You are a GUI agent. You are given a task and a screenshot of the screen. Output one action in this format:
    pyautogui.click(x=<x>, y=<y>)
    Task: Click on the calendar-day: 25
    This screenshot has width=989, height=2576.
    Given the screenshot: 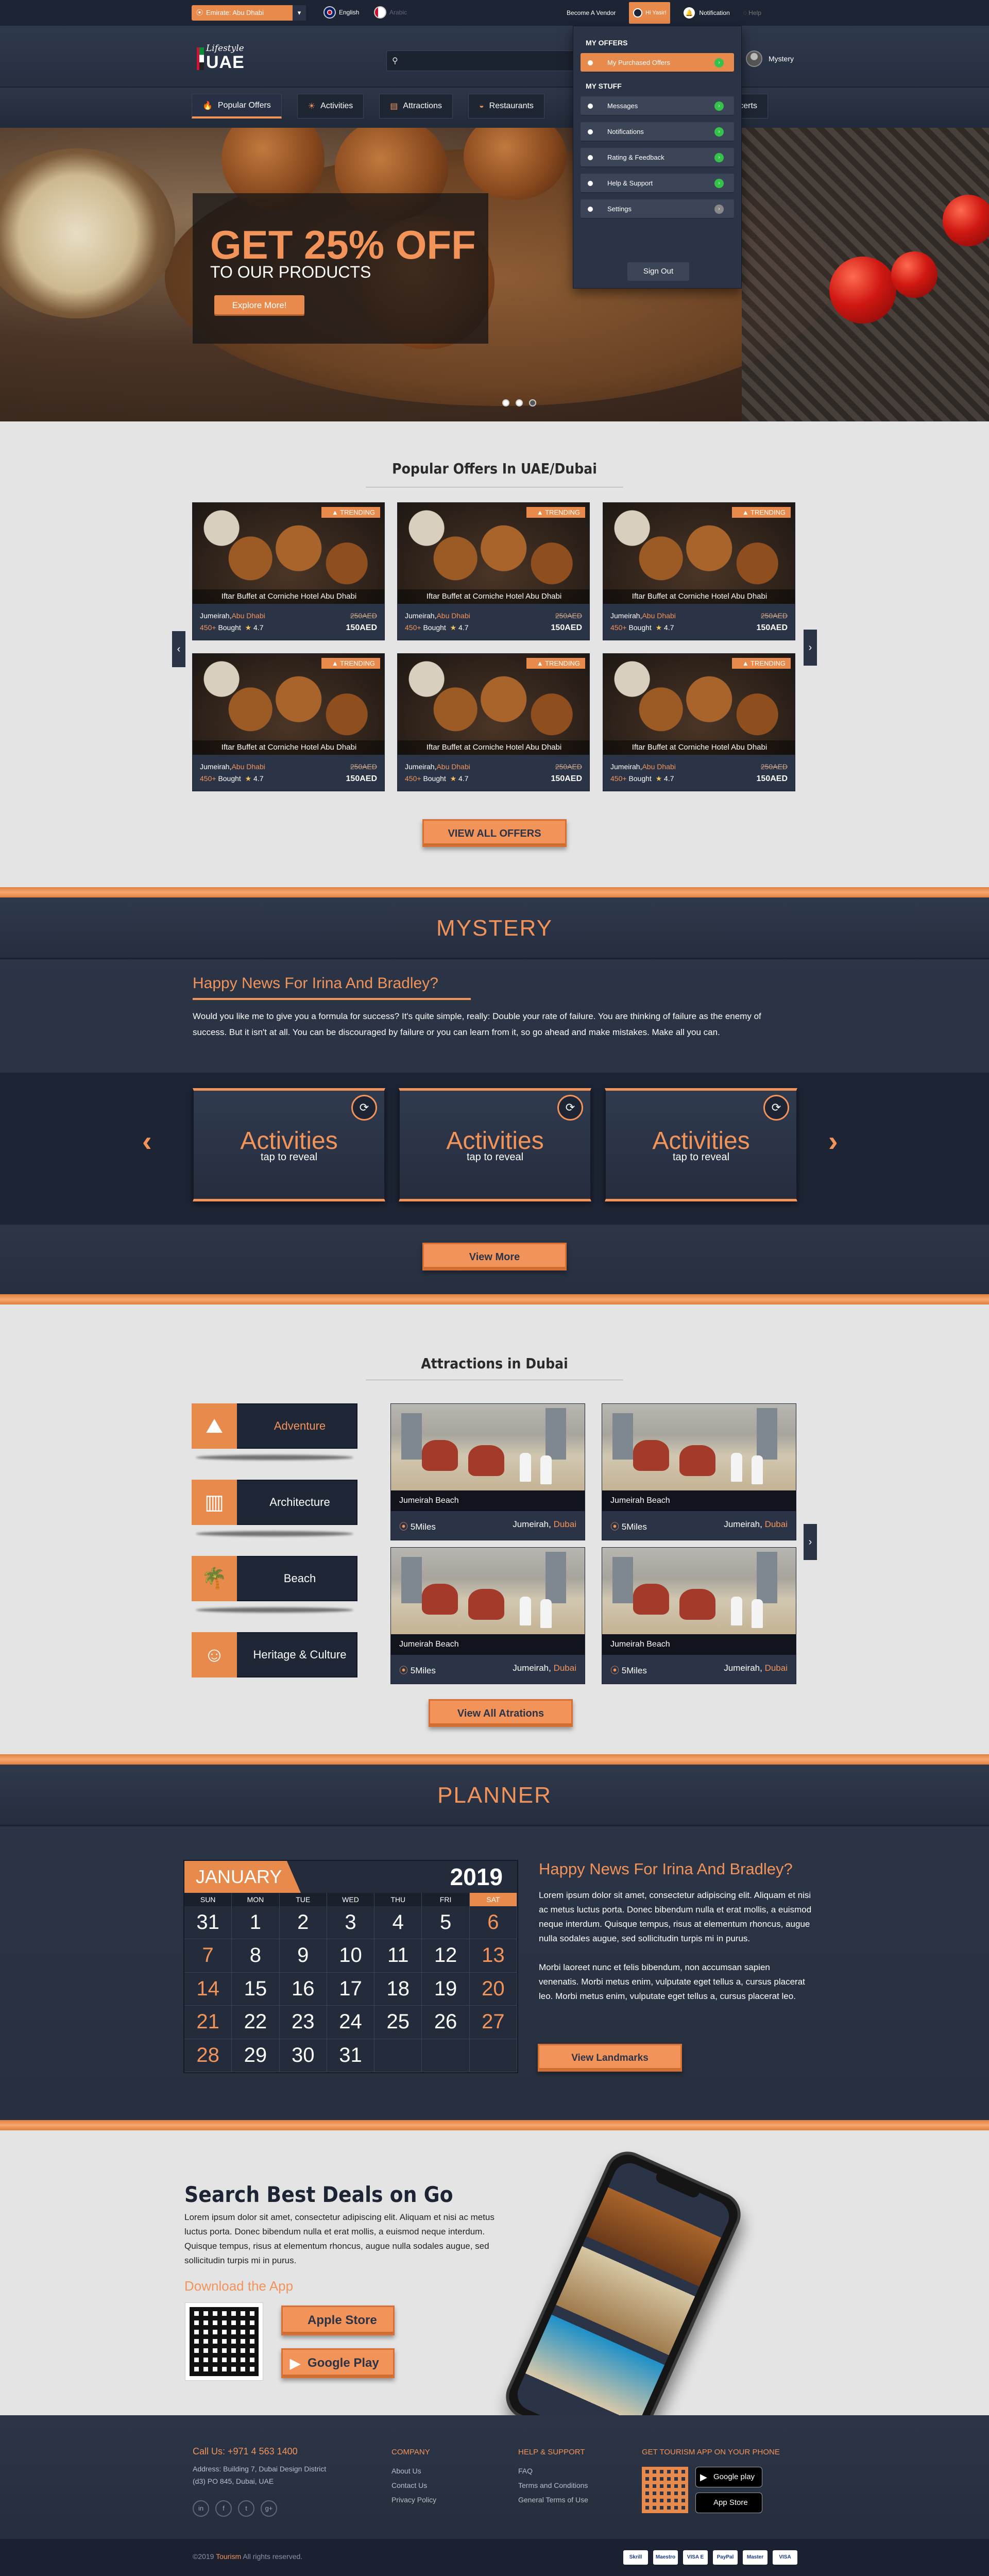 What is the action you would take?
    pyautogui.click(x=398, y=2022)
    